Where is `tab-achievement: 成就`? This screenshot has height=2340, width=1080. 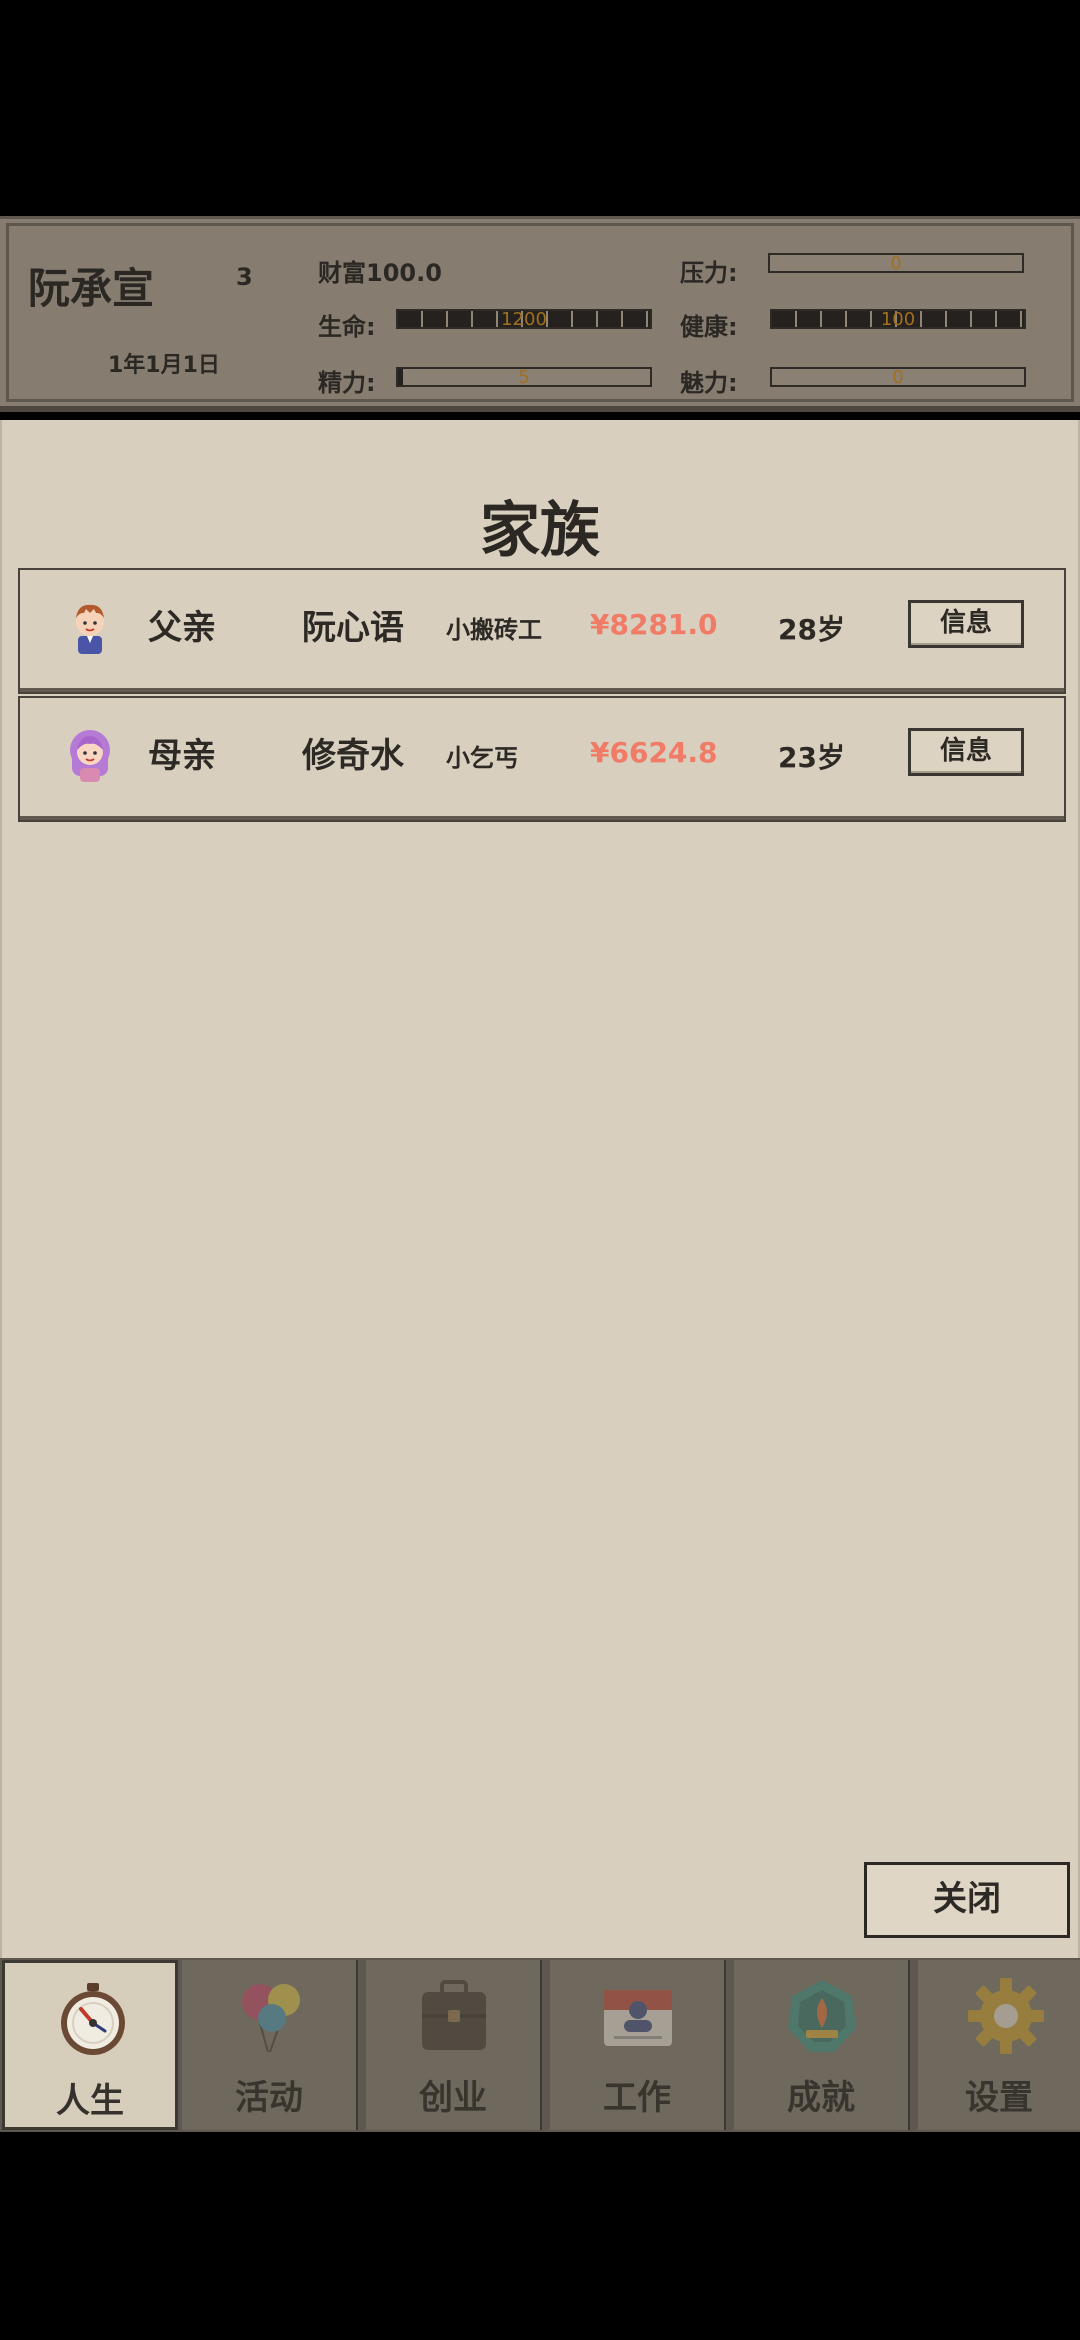
tab-achievement: 成就 is located at coordinates (822, 2045).